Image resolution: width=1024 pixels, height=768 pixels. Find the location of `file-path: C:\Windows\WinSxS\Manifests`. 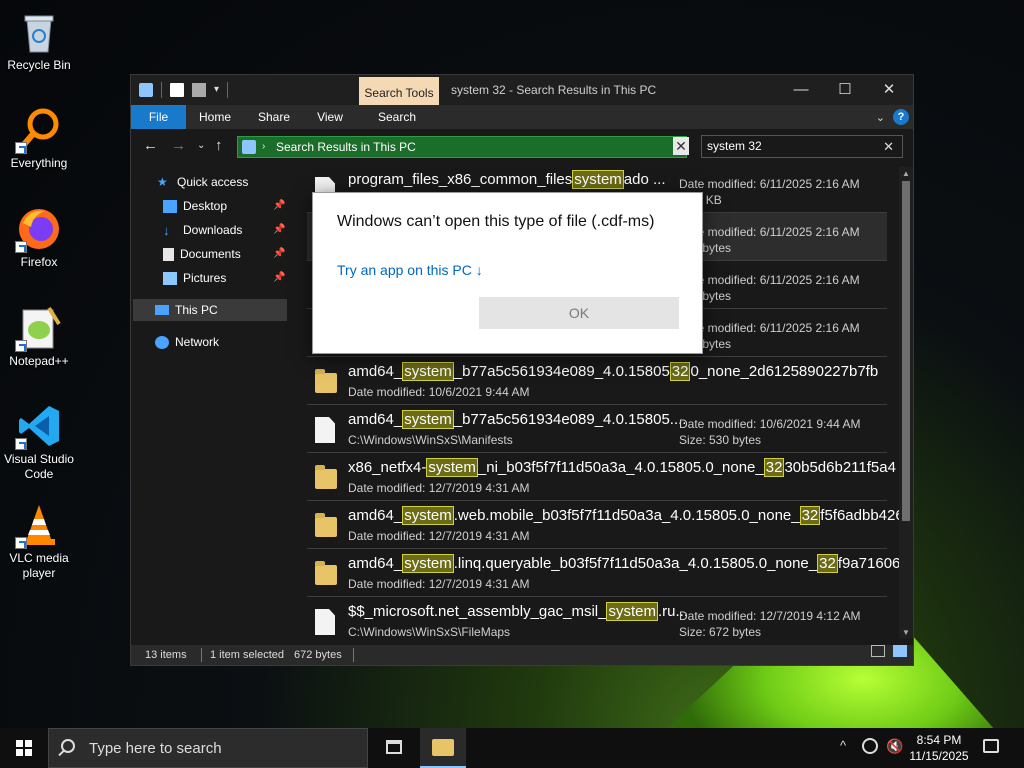

file-path: C:\Windows\WinSxS\Manifests is located at coordinates (430, 440).